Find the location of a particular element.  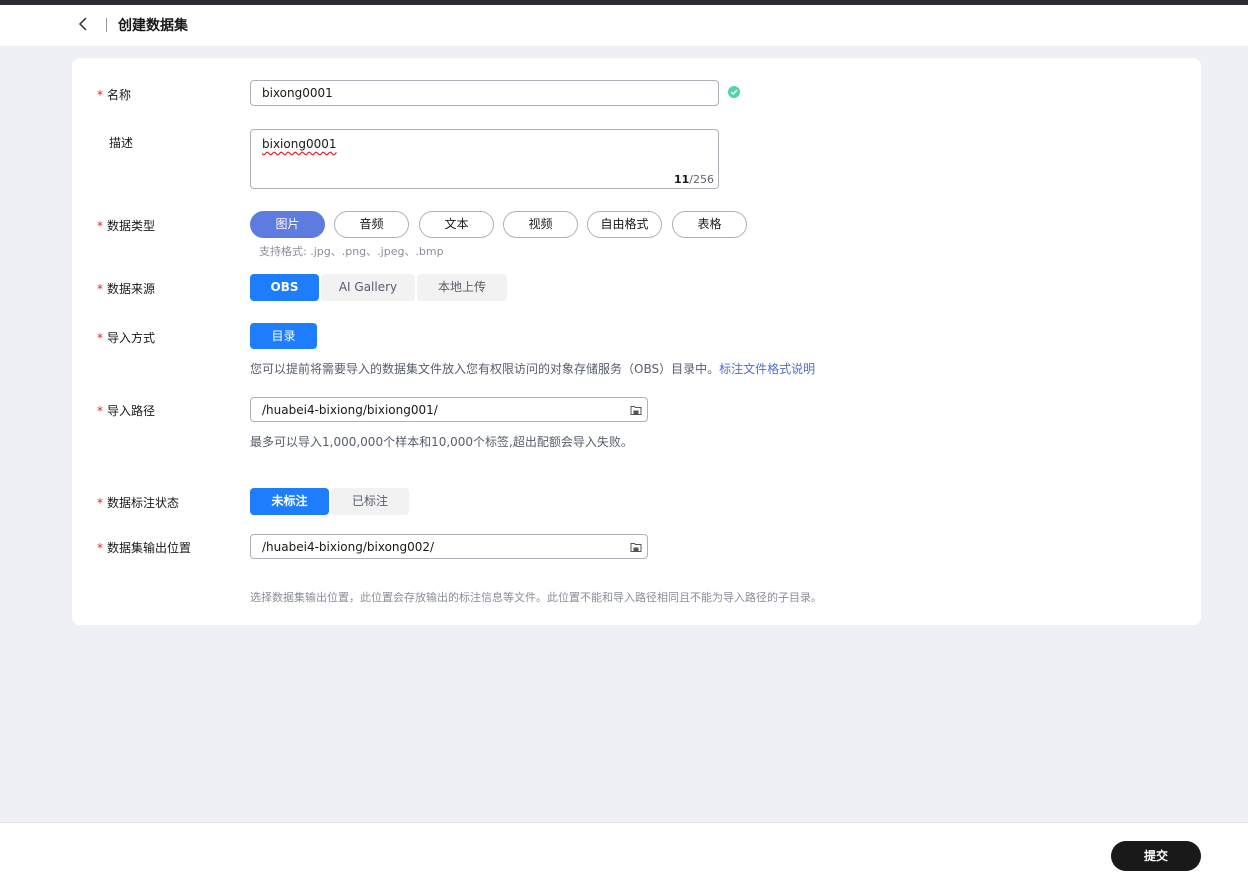

output-path-label: * 数据集输出位置 is located at coordinates (144, 548).